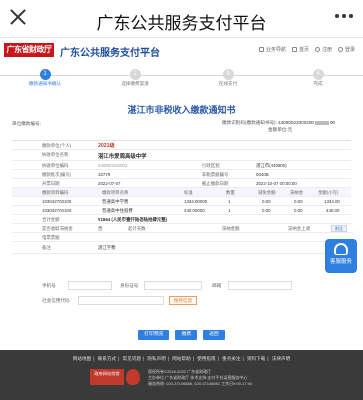 The image size is (363, 400). What do you see at coordinates (121, 300) in the screenshot?
I see `credit-code-input` at bounding box center [121, 300].